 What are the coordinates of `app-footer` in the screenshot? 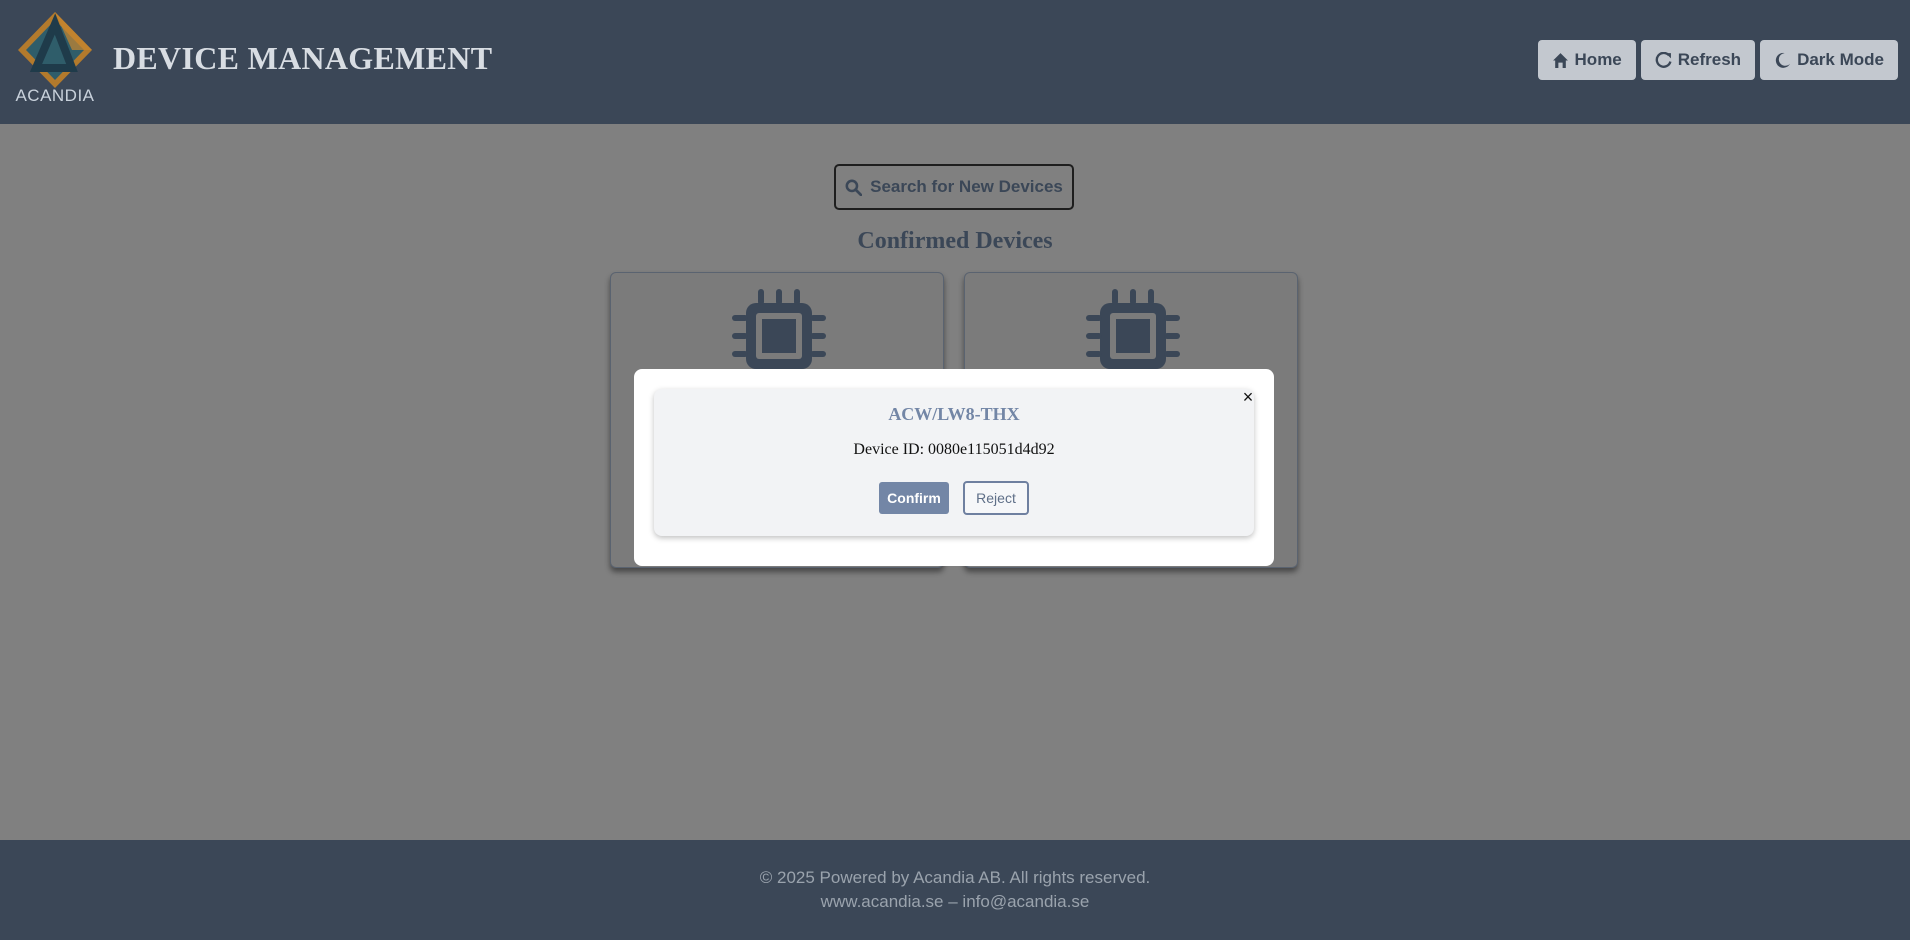 It's located at (955, 890).